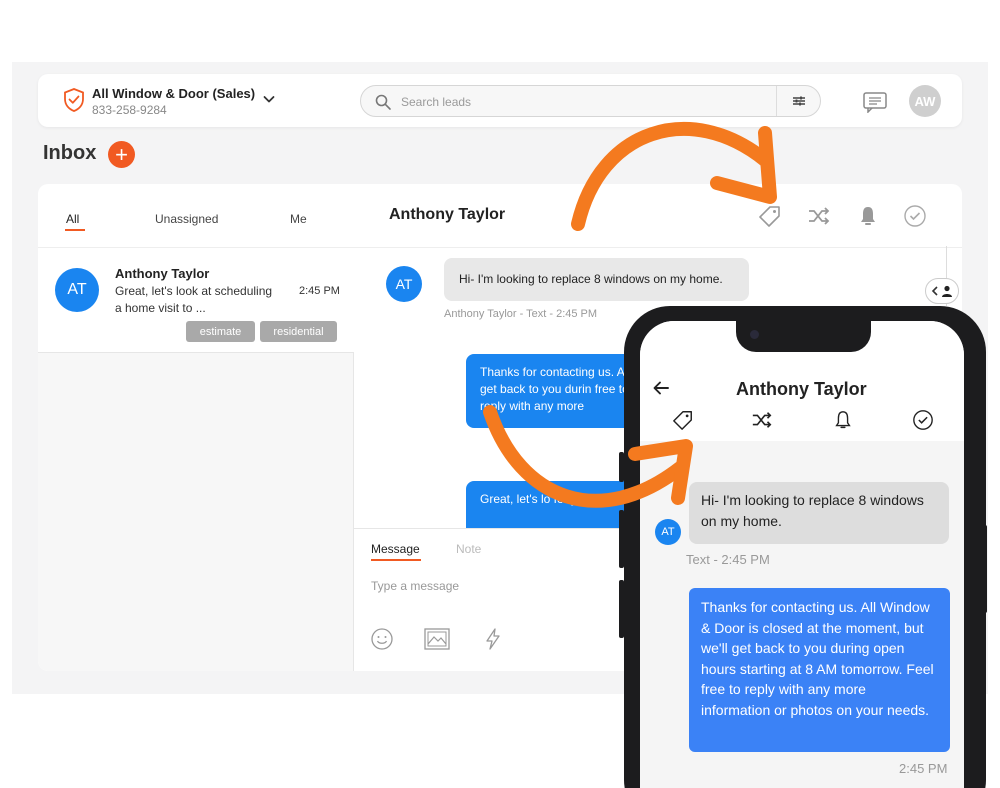 Image resolution: width=1000 pixels, height=788 pixels. What do you see at coordinates (437, 639) in the screenshot?
I see `image-icon` at bounding box center [437, 639].